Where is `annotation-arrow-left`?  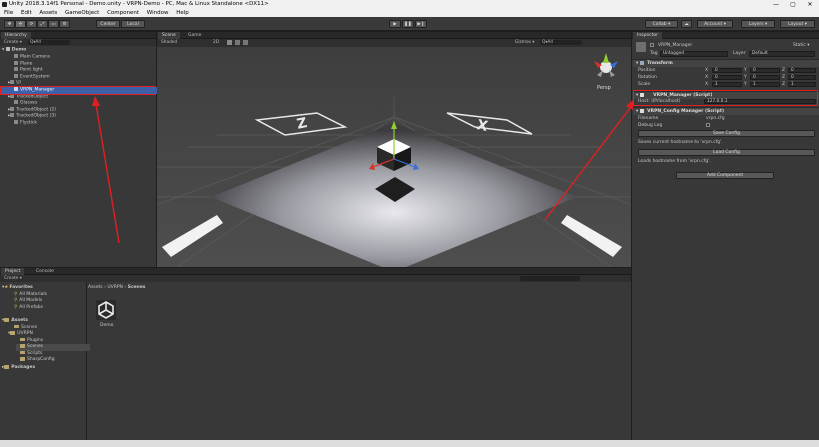 annotation-arrow-left is located at coordinates (107, 173).